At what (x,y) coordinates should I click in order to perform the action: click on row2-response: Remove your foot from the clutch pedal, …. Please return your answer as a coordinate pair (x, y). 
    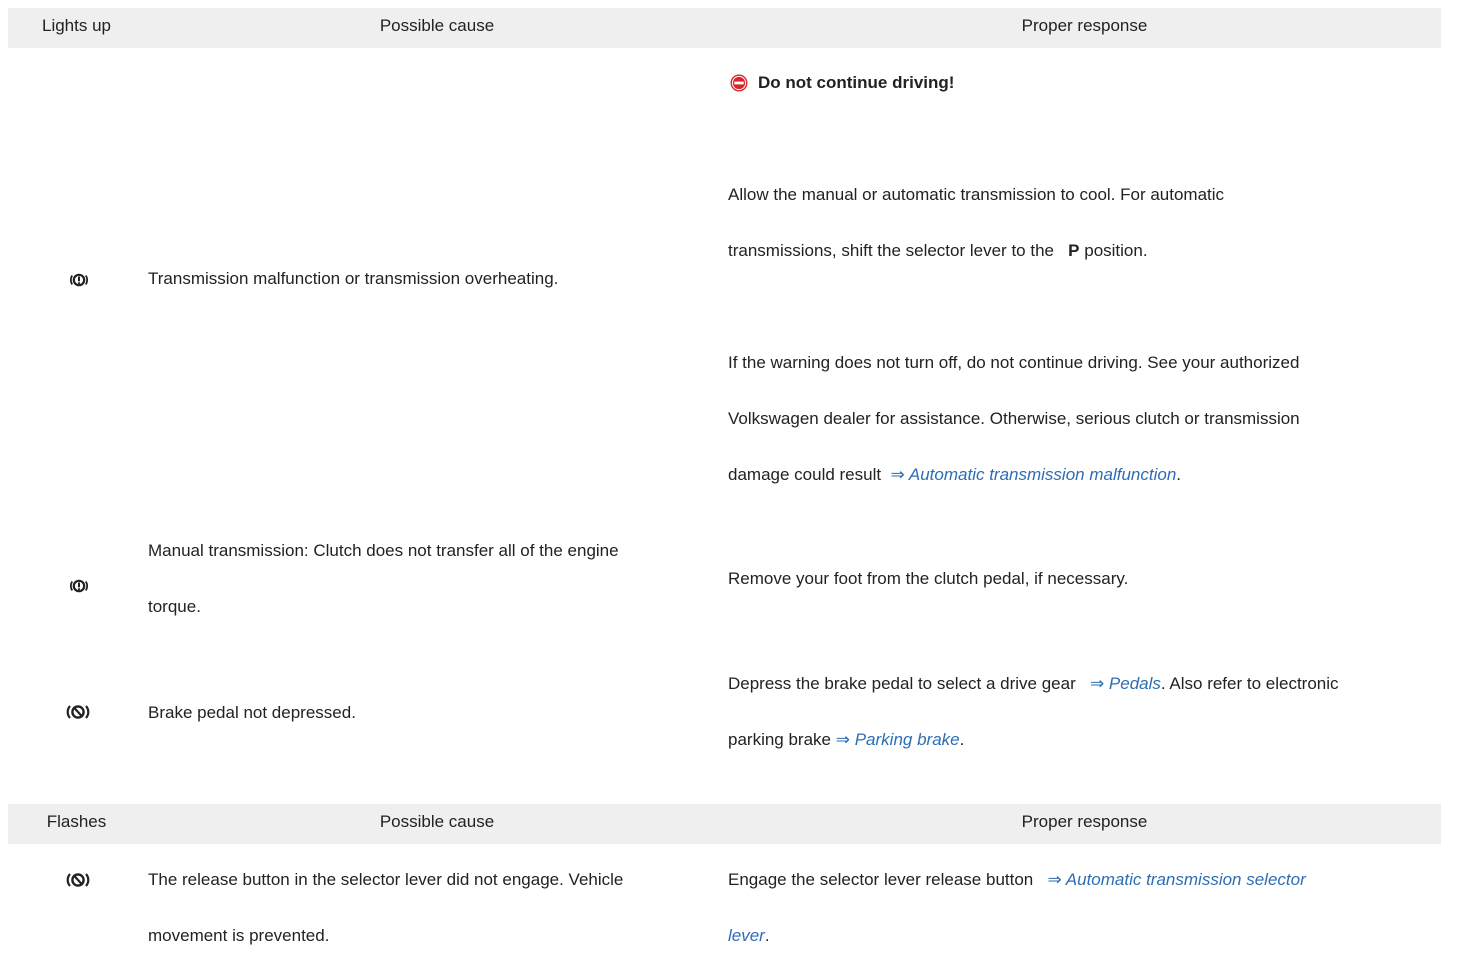
    Looking at the image, I should click on (928, 578).